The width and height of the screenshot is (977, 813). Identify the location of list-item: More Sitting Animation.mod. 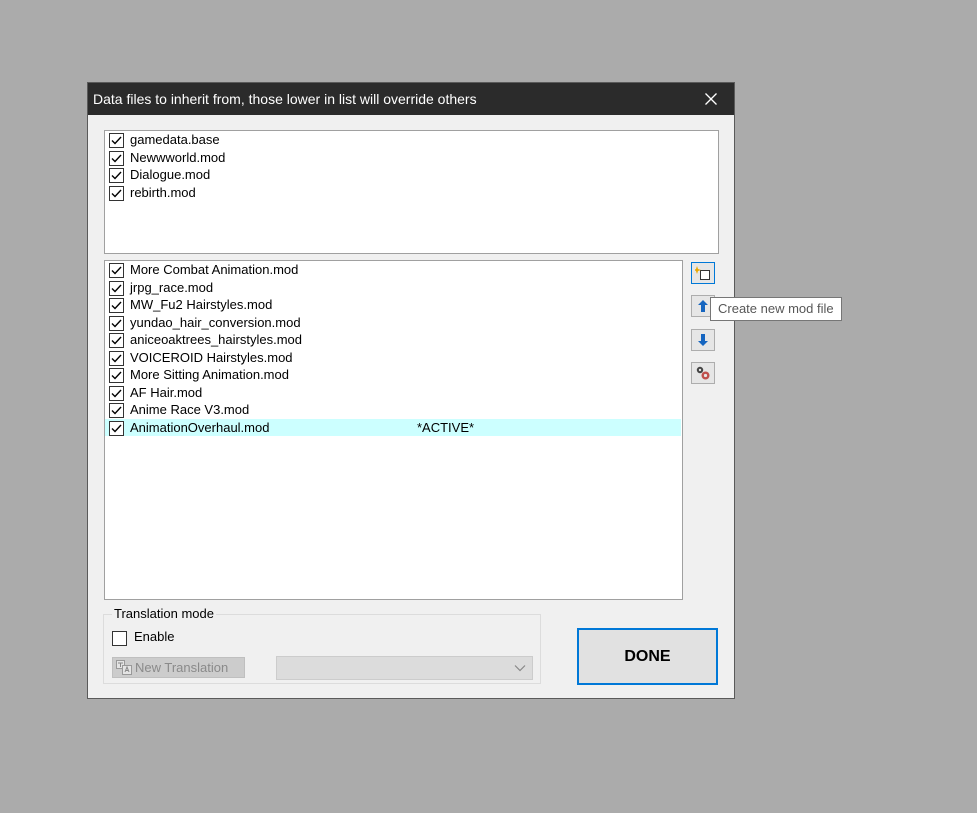
(393, 375).